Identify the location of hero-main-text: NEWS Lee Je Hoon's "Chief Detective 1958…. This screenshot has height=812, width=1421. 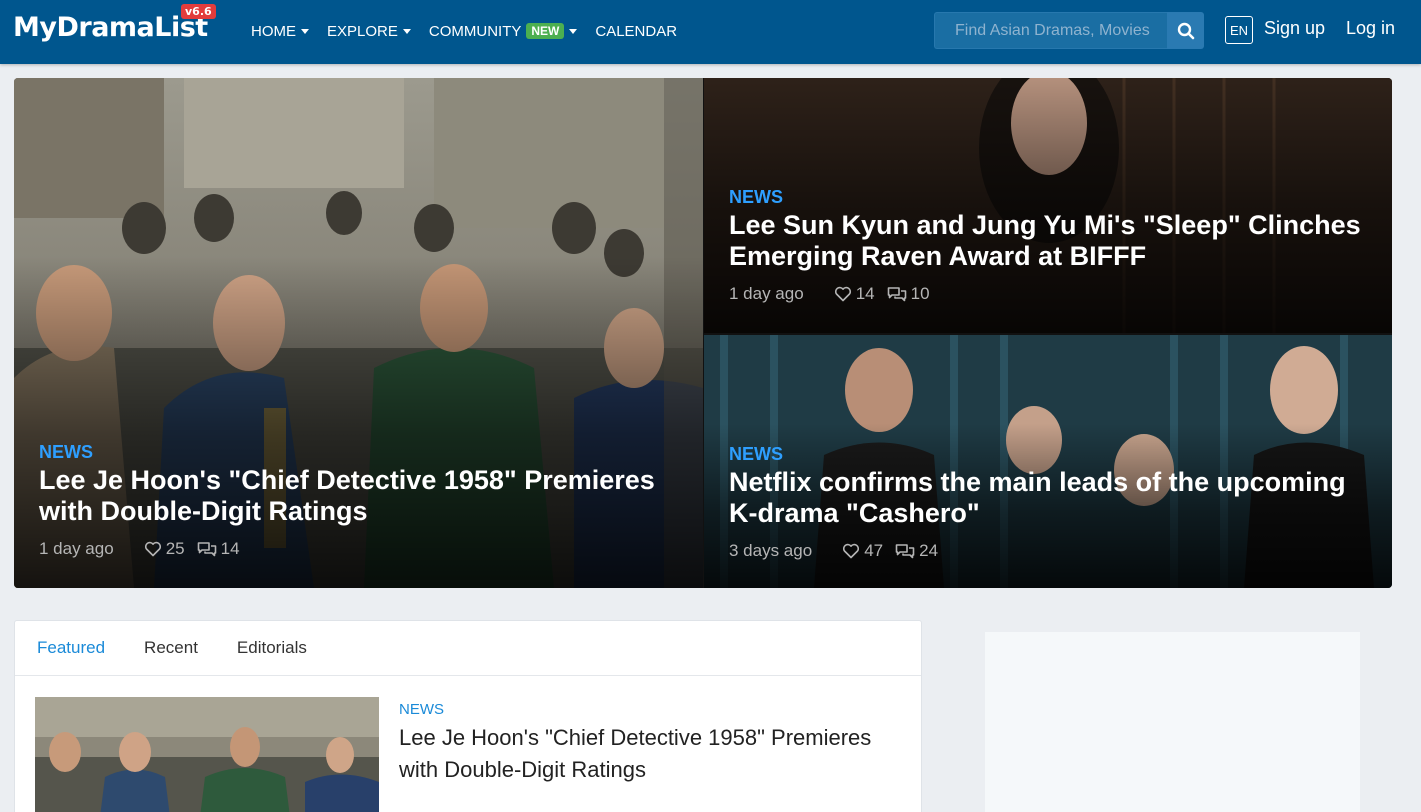
(356, 500).